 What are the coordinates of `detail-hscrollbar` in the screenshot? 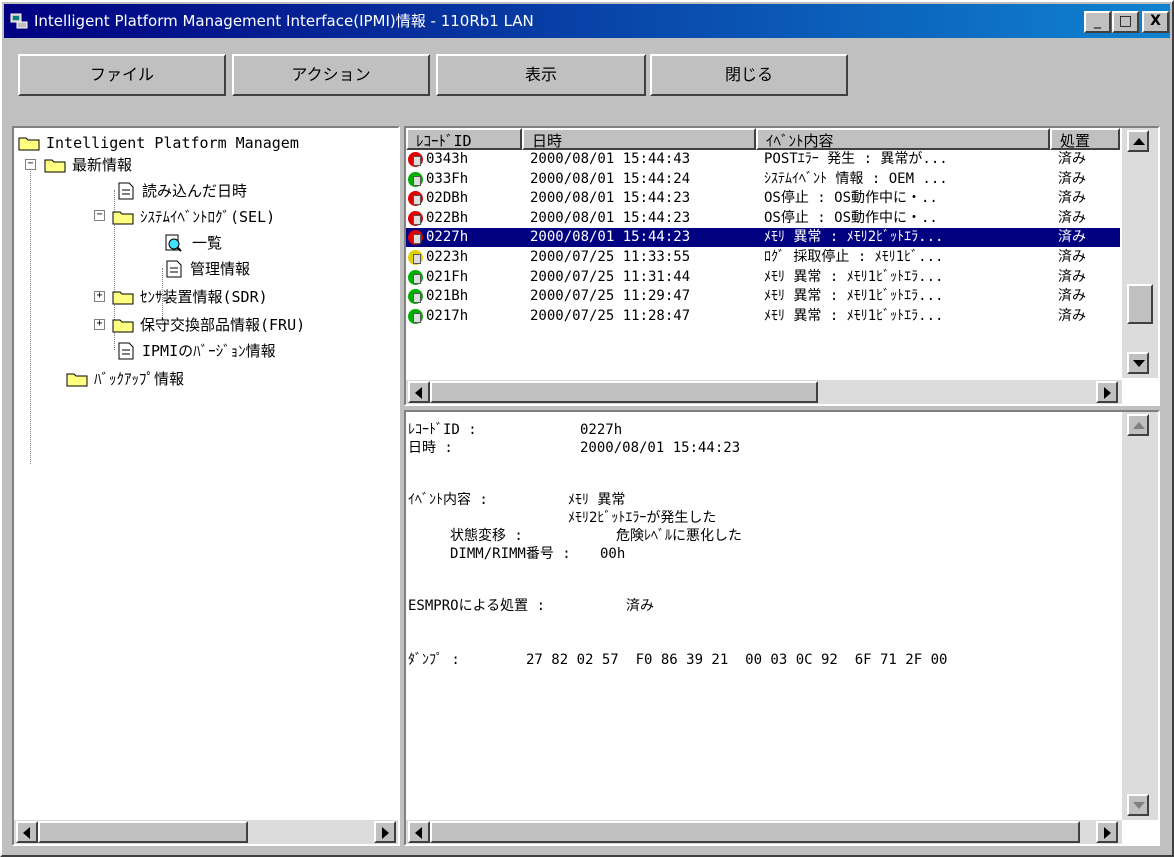 It's located at (764, 832).